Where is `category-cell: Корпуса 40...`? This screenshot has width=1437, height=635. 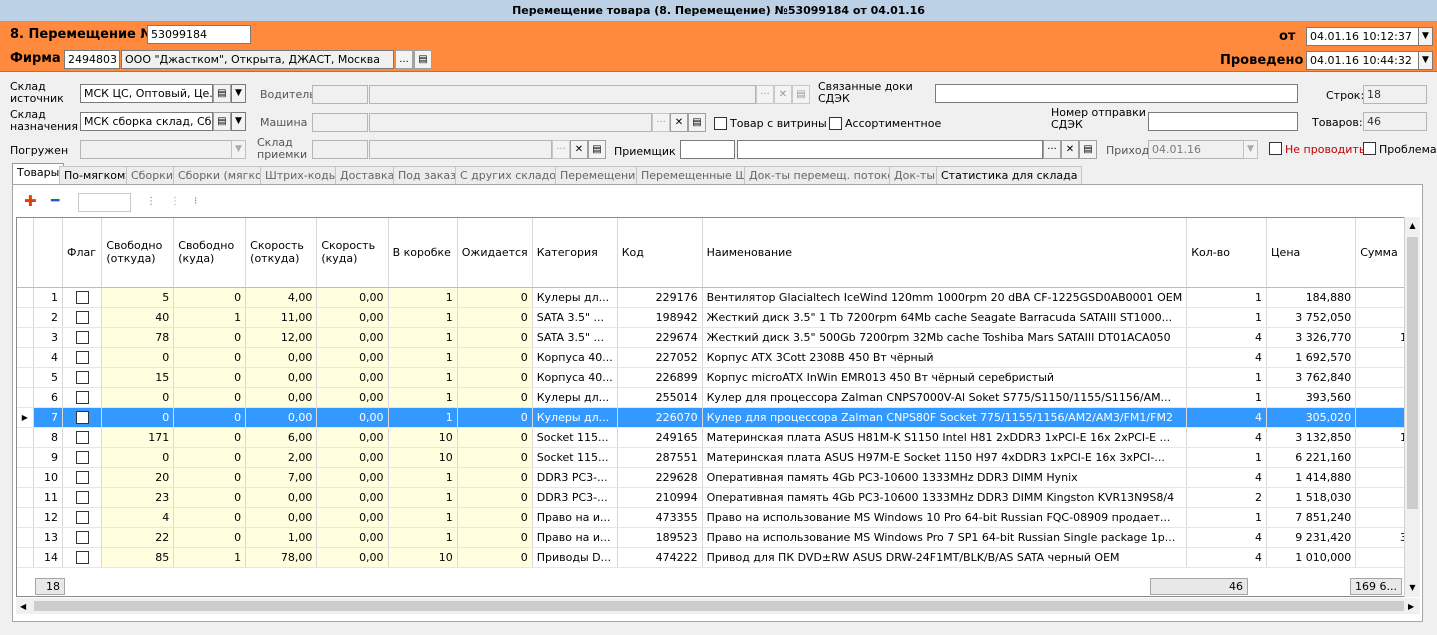
category-cell: Корпуса 40... is located at coordinates (575, 377).